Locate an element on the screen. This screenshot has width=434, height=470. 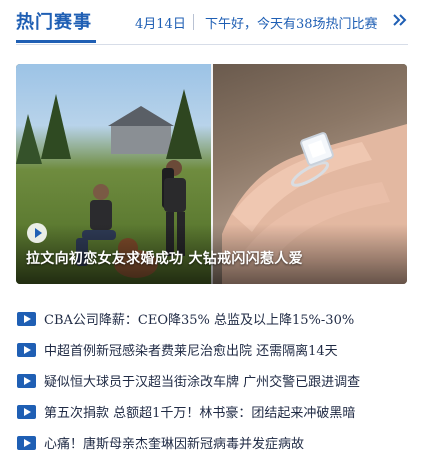
double-chevron-right-icon is located at coordinates (400, 20).